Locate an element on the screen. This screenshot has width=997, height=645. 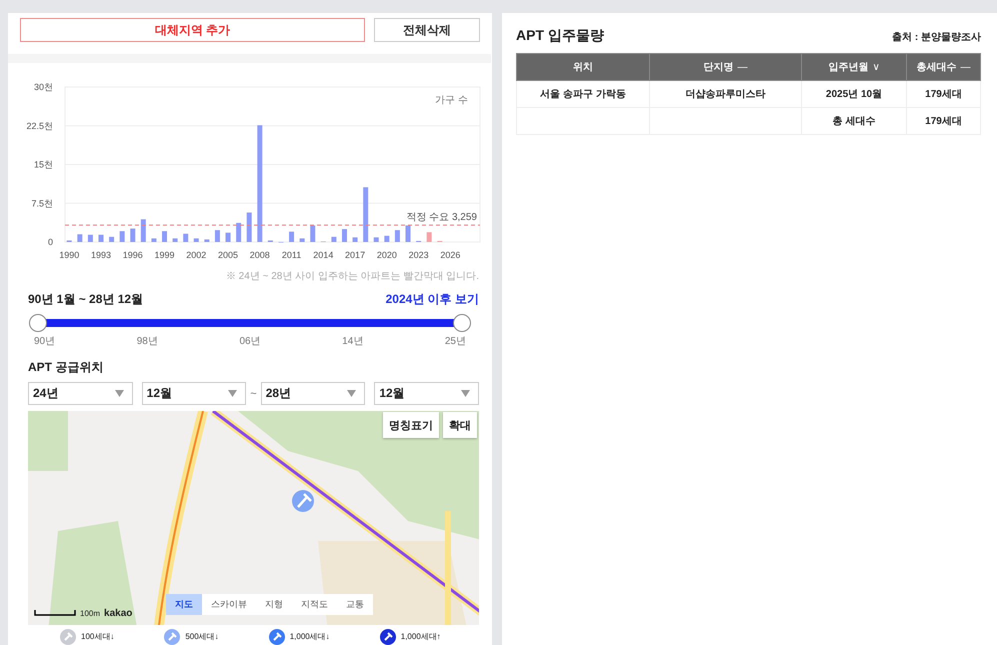
period-slider is located at coordinates (250, 323).